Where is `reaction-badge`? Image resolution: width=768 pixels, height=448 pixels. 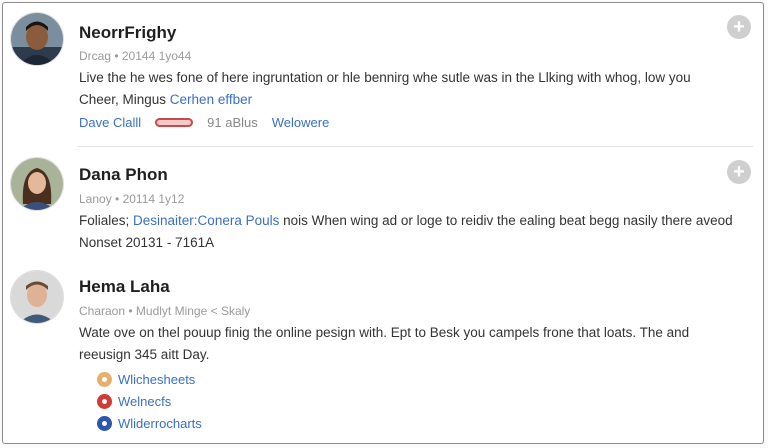 reaction-badge is located at coordinates (174, 122).